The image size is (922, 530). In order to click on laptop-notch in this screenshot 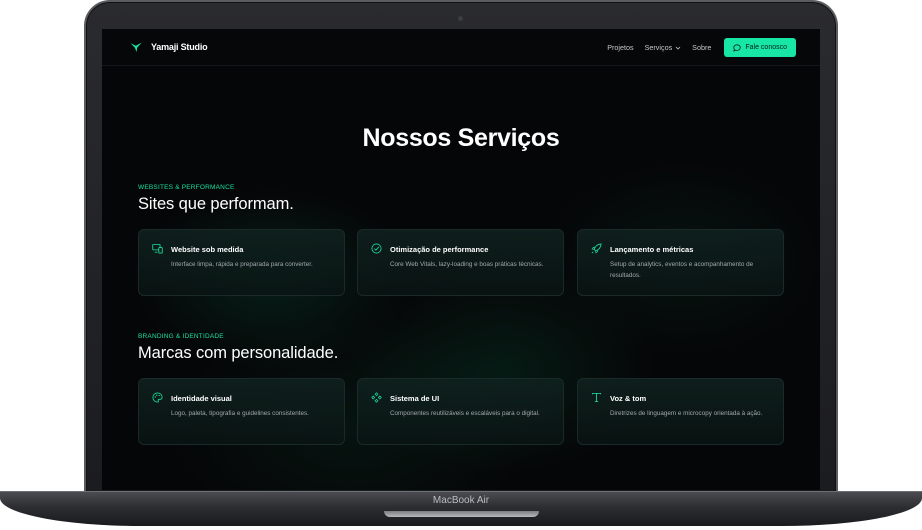, I will do `click(461, 514)`.